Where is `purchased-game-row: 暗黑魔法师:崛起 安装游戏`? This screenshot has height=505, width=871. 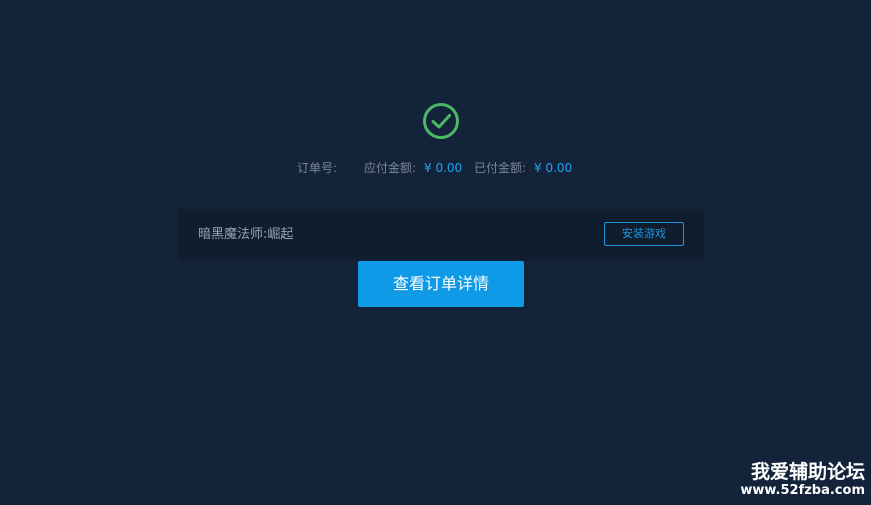
purchased-game-row: 暗黑魔法师:崛起 安装游戏 is located at coordinates (441, 234).